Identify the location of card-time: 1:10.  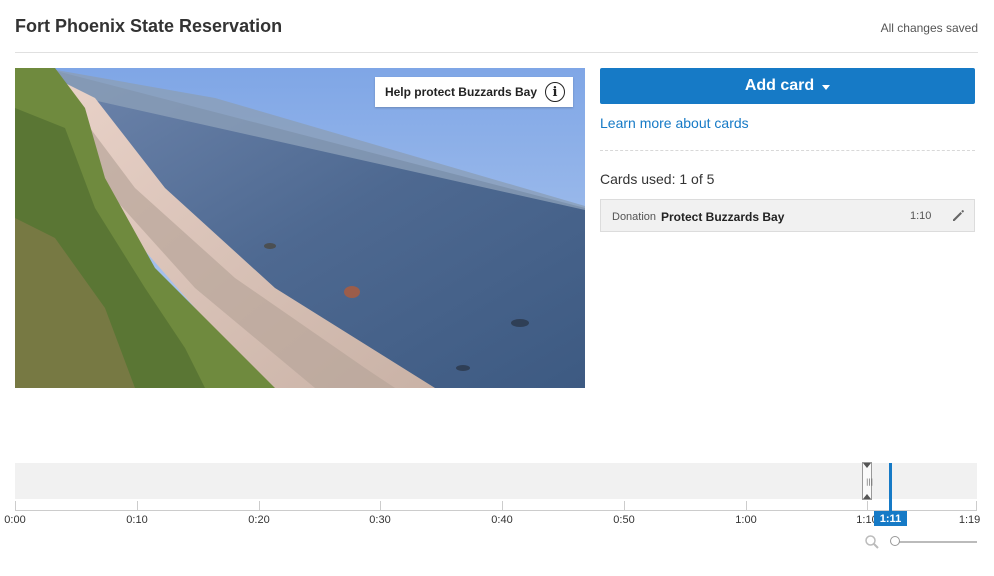
(921, 216).